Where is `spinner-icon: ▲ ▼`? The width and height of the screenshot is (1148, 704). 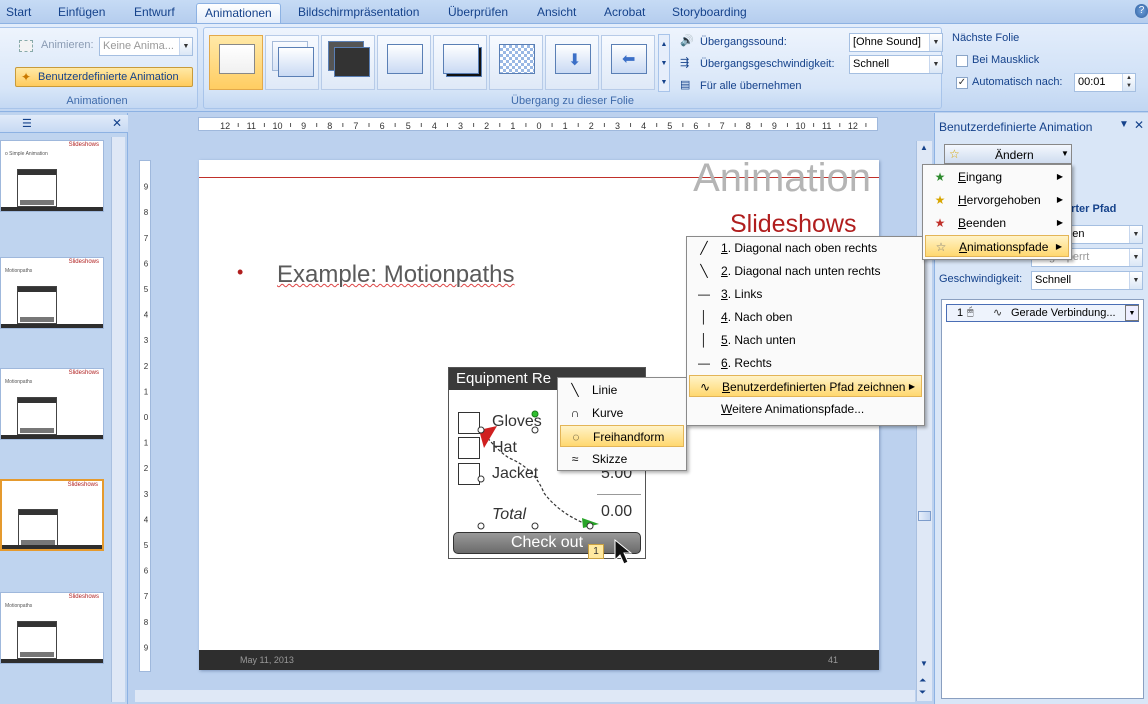
spinner-icon: ▲ ▼ is located at coordinates (1128, 82).